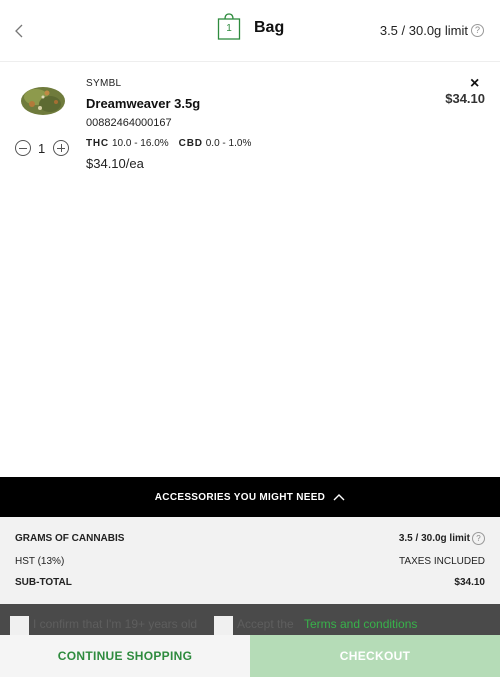 The width and height of the screenshot is (500, 677). I want to click on chevron-up-icon, so click(339, 497).